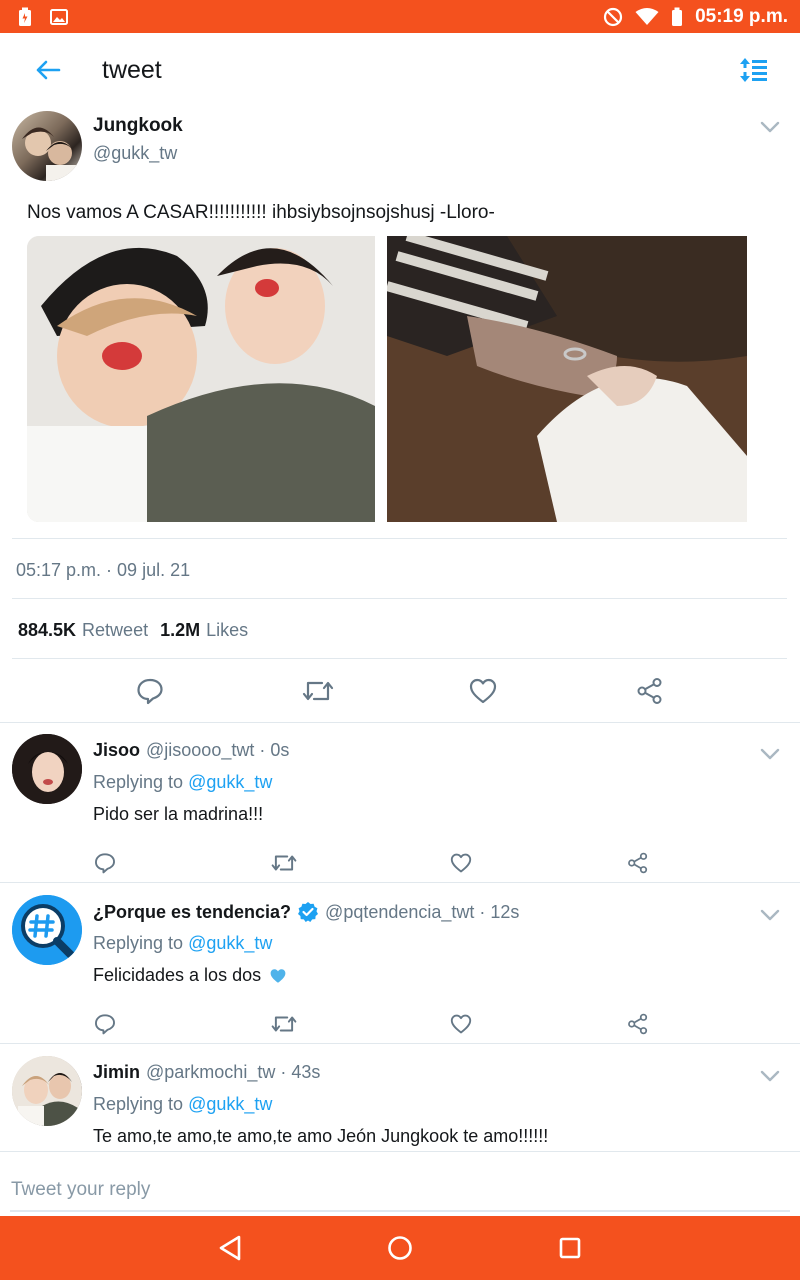 This screenshot has height=1280, width=800. I want to click on wifi-icon, so click(647, 16).